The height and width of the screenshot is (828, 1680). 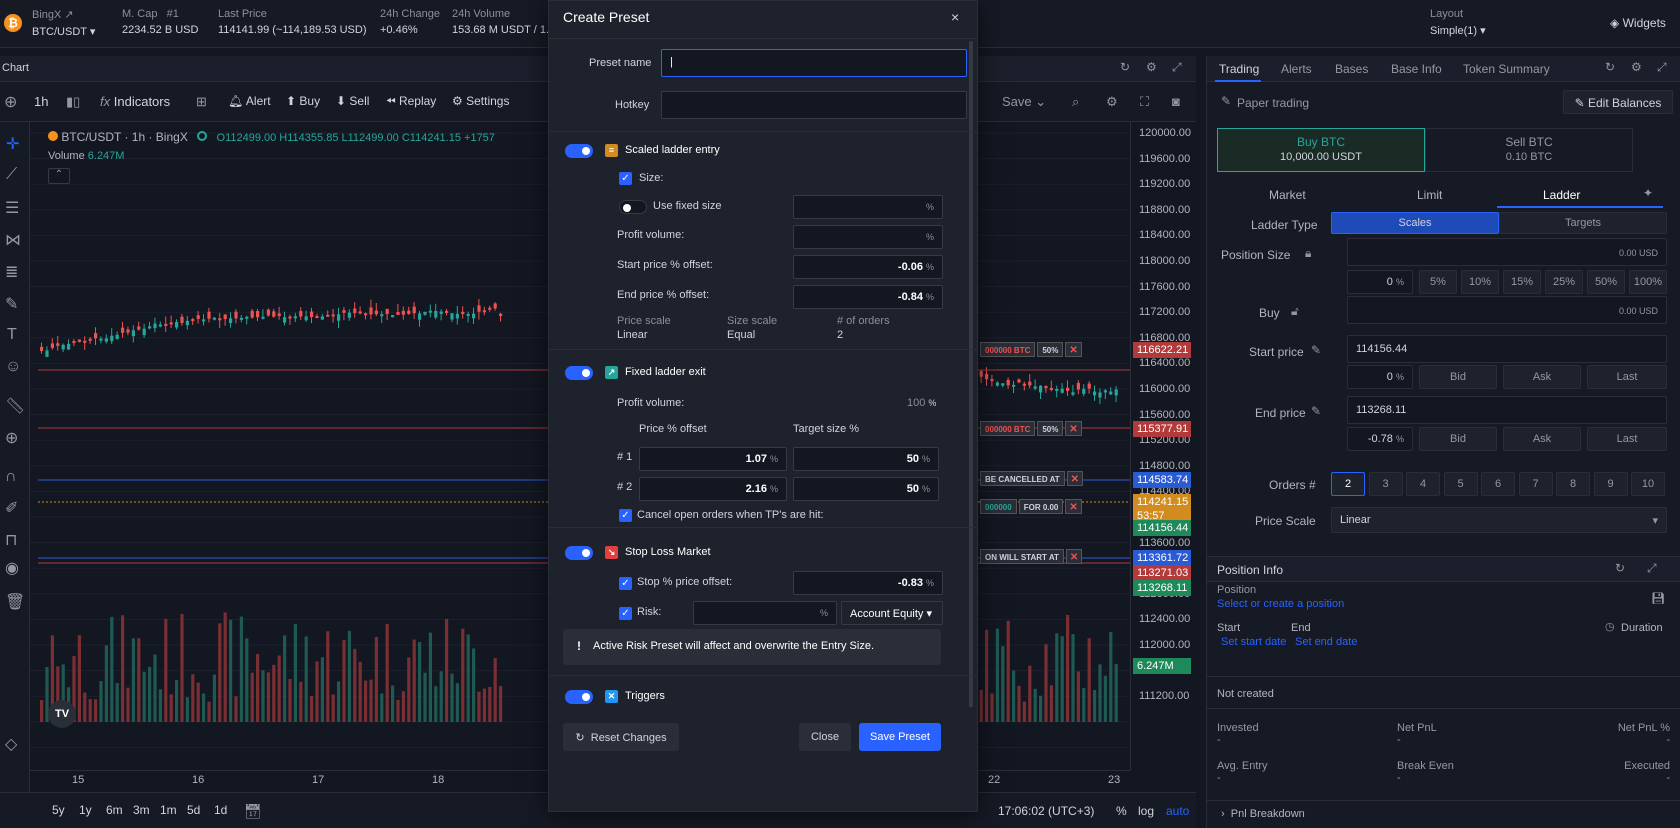 I want to click on exchange-name: BingX ↗, so click(x=63, y=14).